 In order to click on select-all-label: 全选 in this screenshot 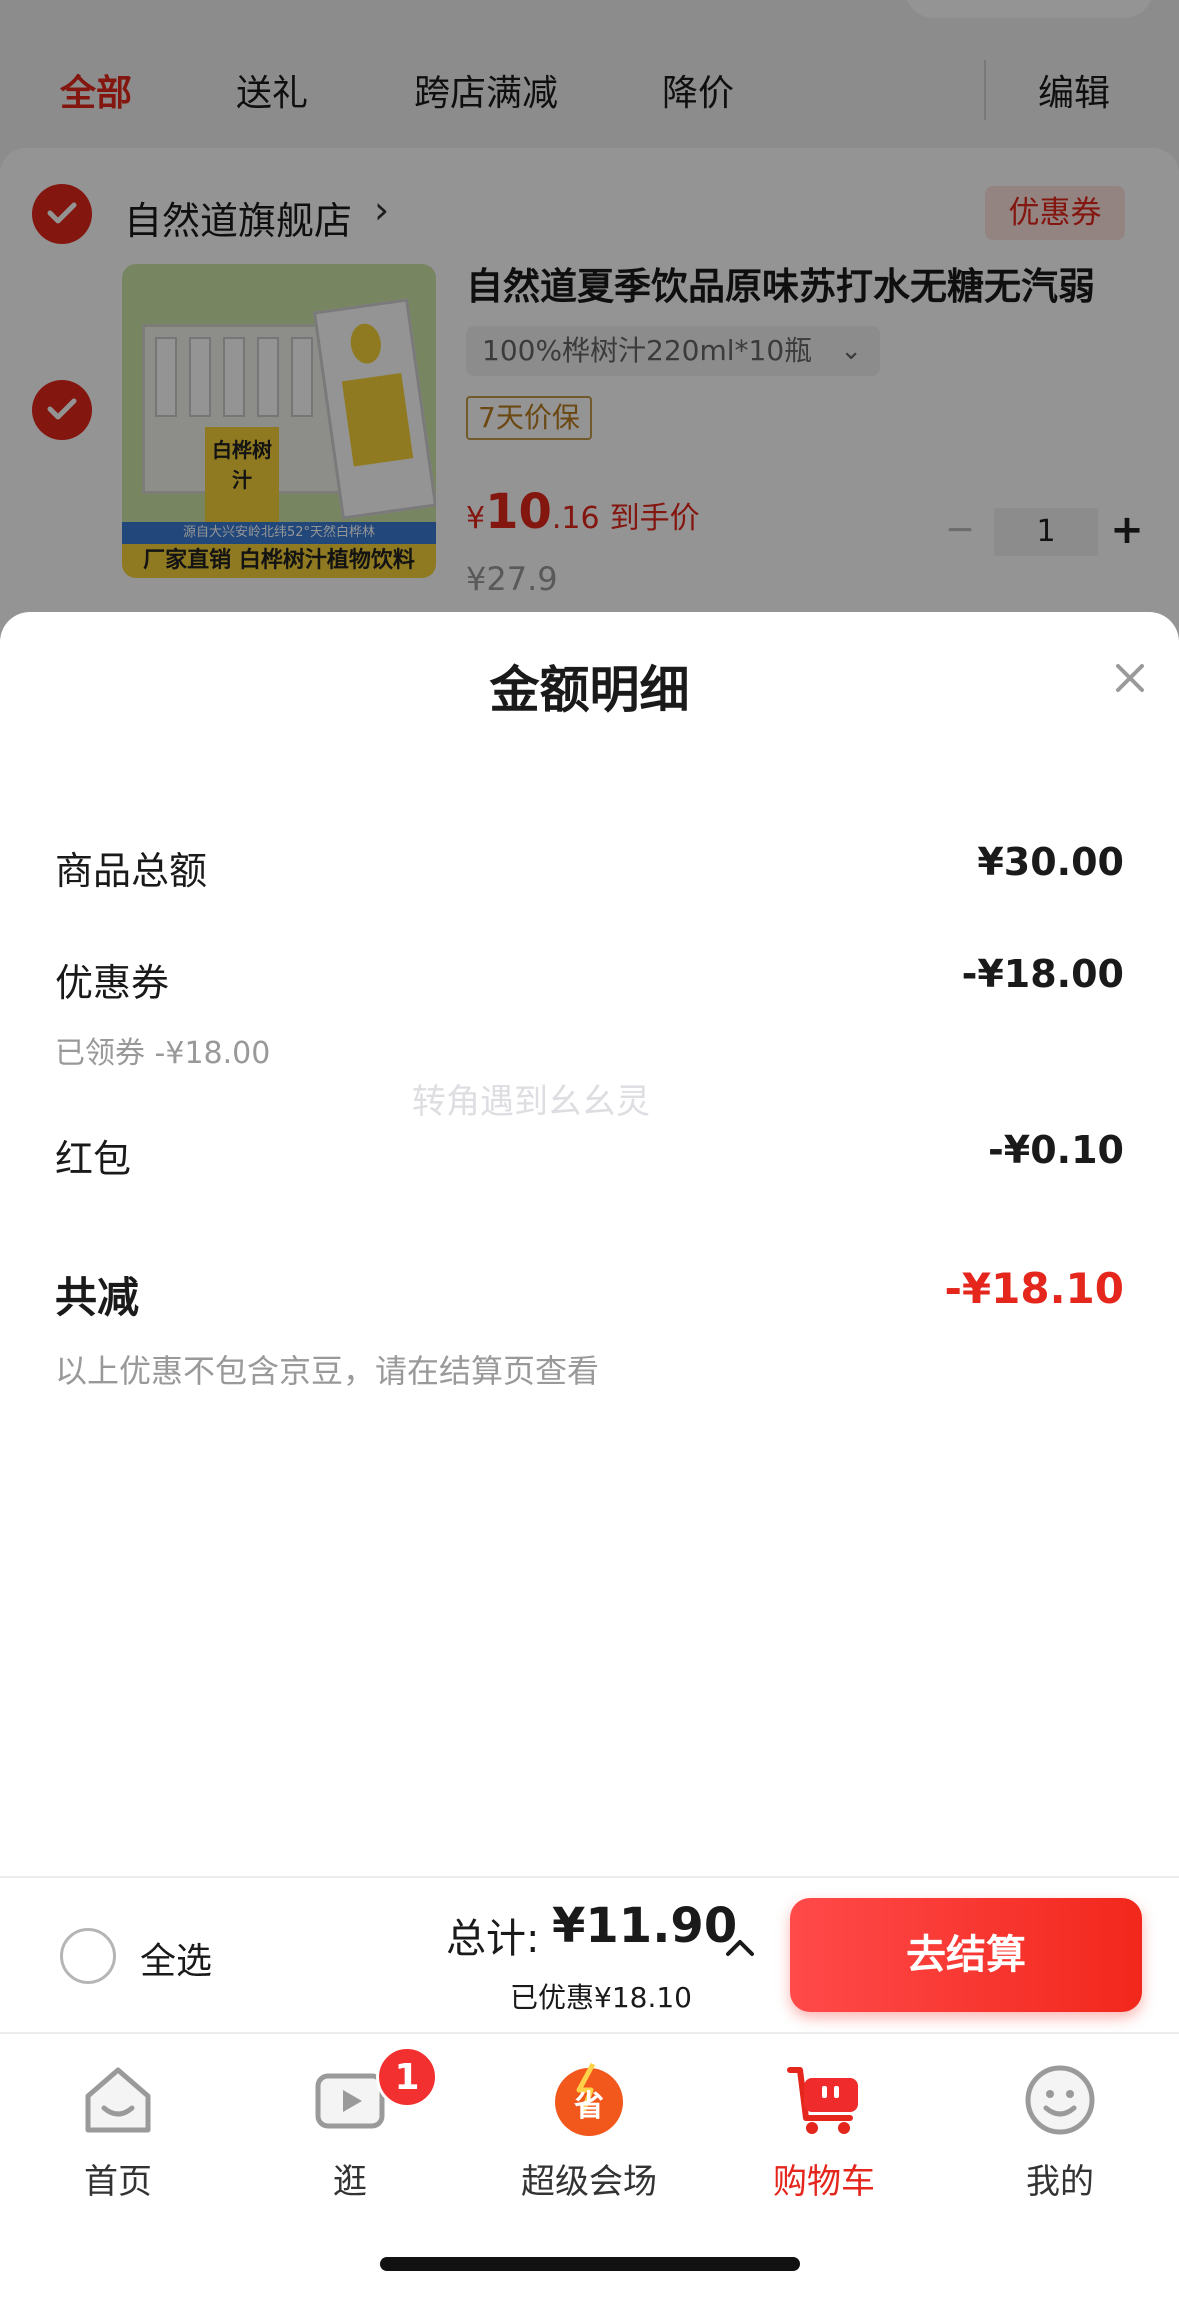, I will do `click(176, 1958)`.